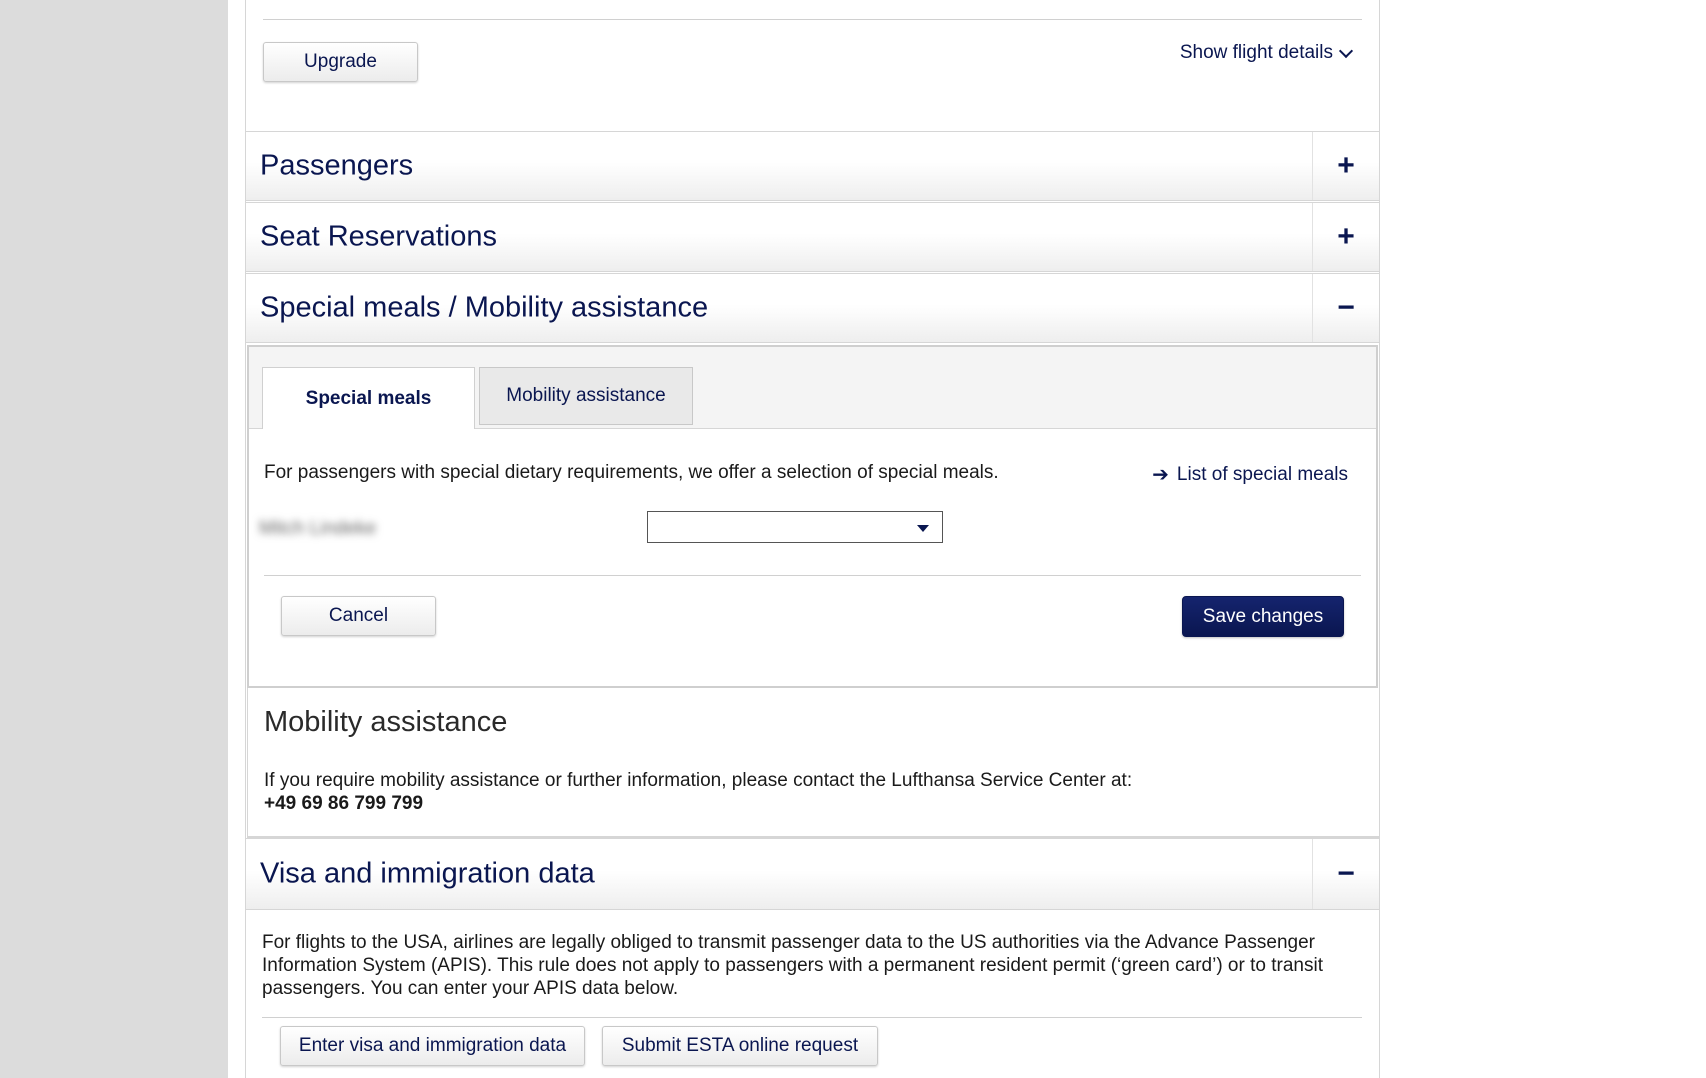  Describe the element at coordinates (1256, 52) in the screenshot. I see `show-flight-details-label: Show flight details` at that location.